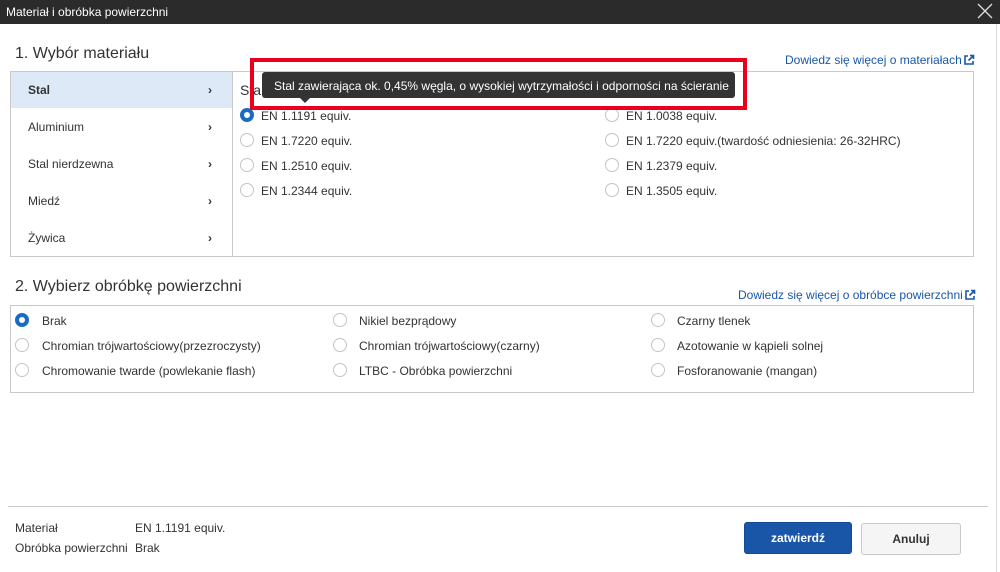  Describe the element at coordinates (500, 12) in the screenshot. I see `dialog-titlebar: Materiał i obróbka powierzchni` at that location.